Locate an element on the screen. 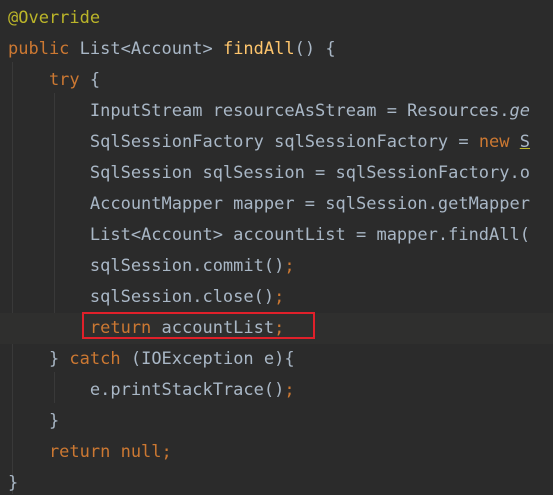  code-token: { is located at coordinates (95, 80).